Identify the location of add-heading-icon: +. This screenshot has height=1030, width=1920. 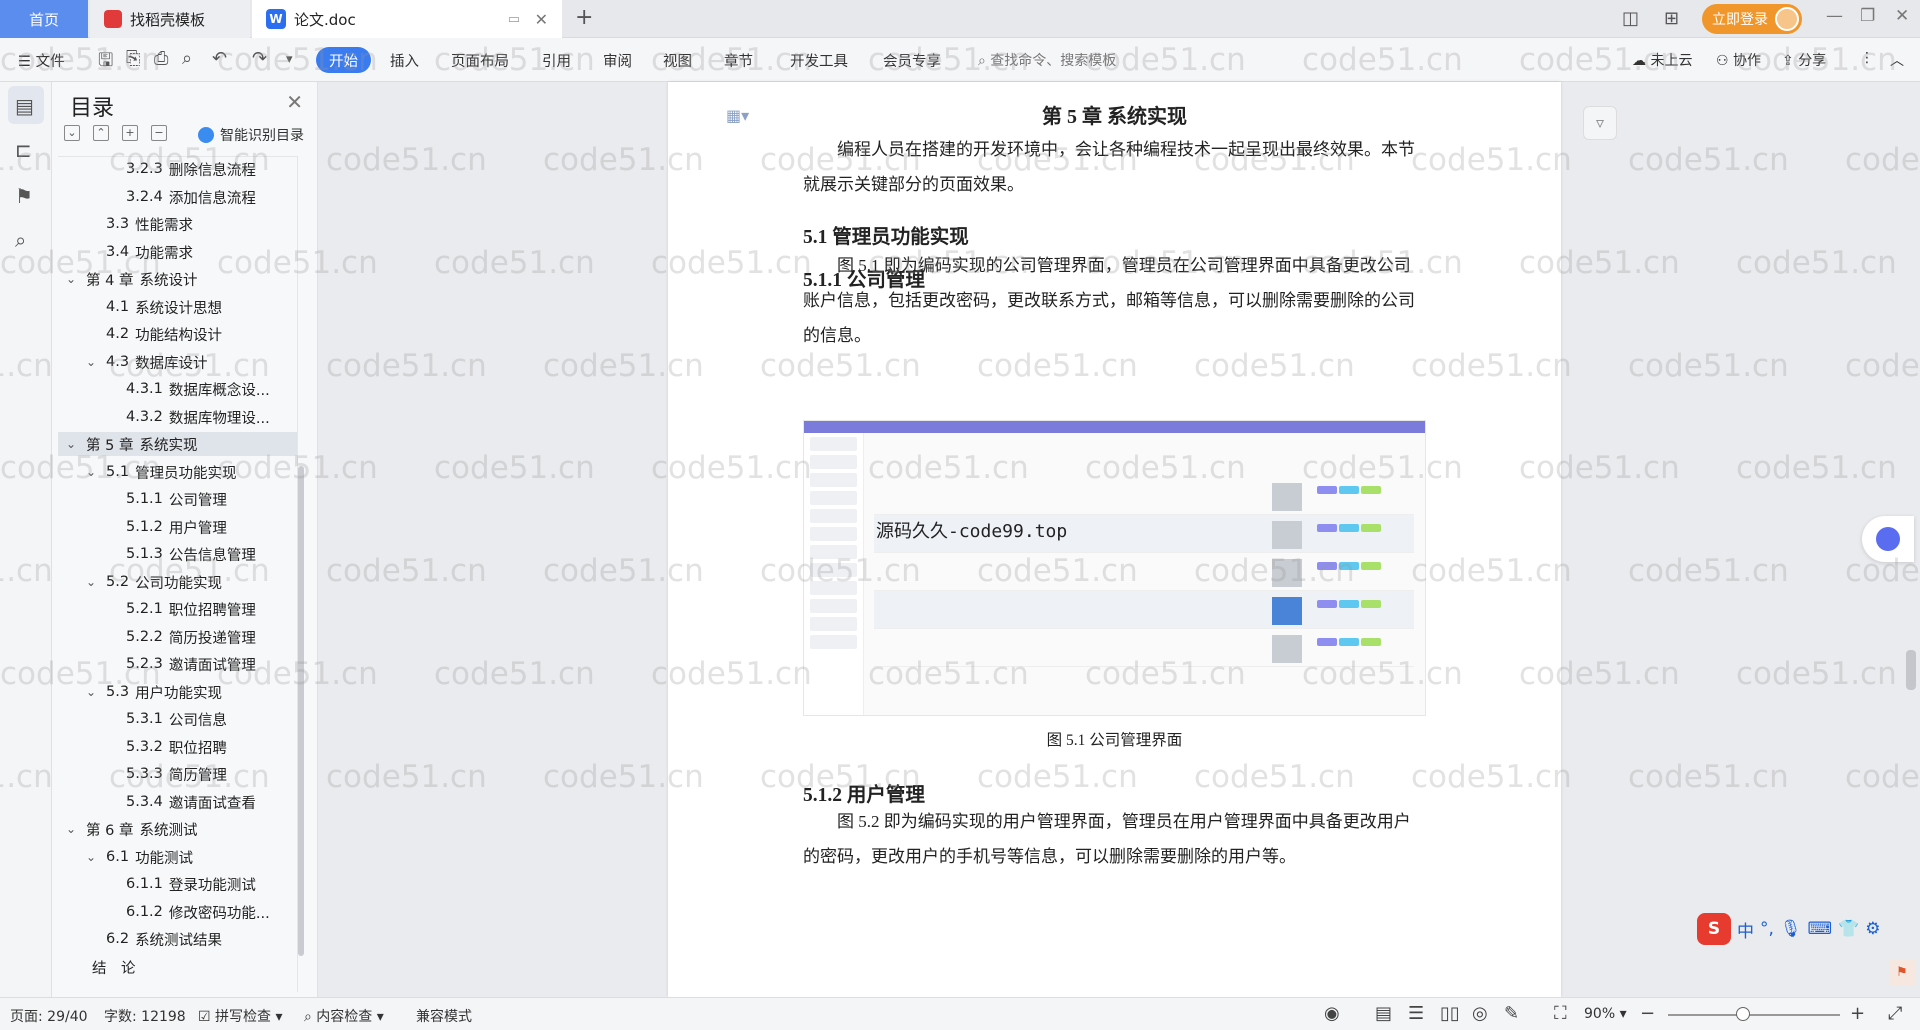
(130, 133).